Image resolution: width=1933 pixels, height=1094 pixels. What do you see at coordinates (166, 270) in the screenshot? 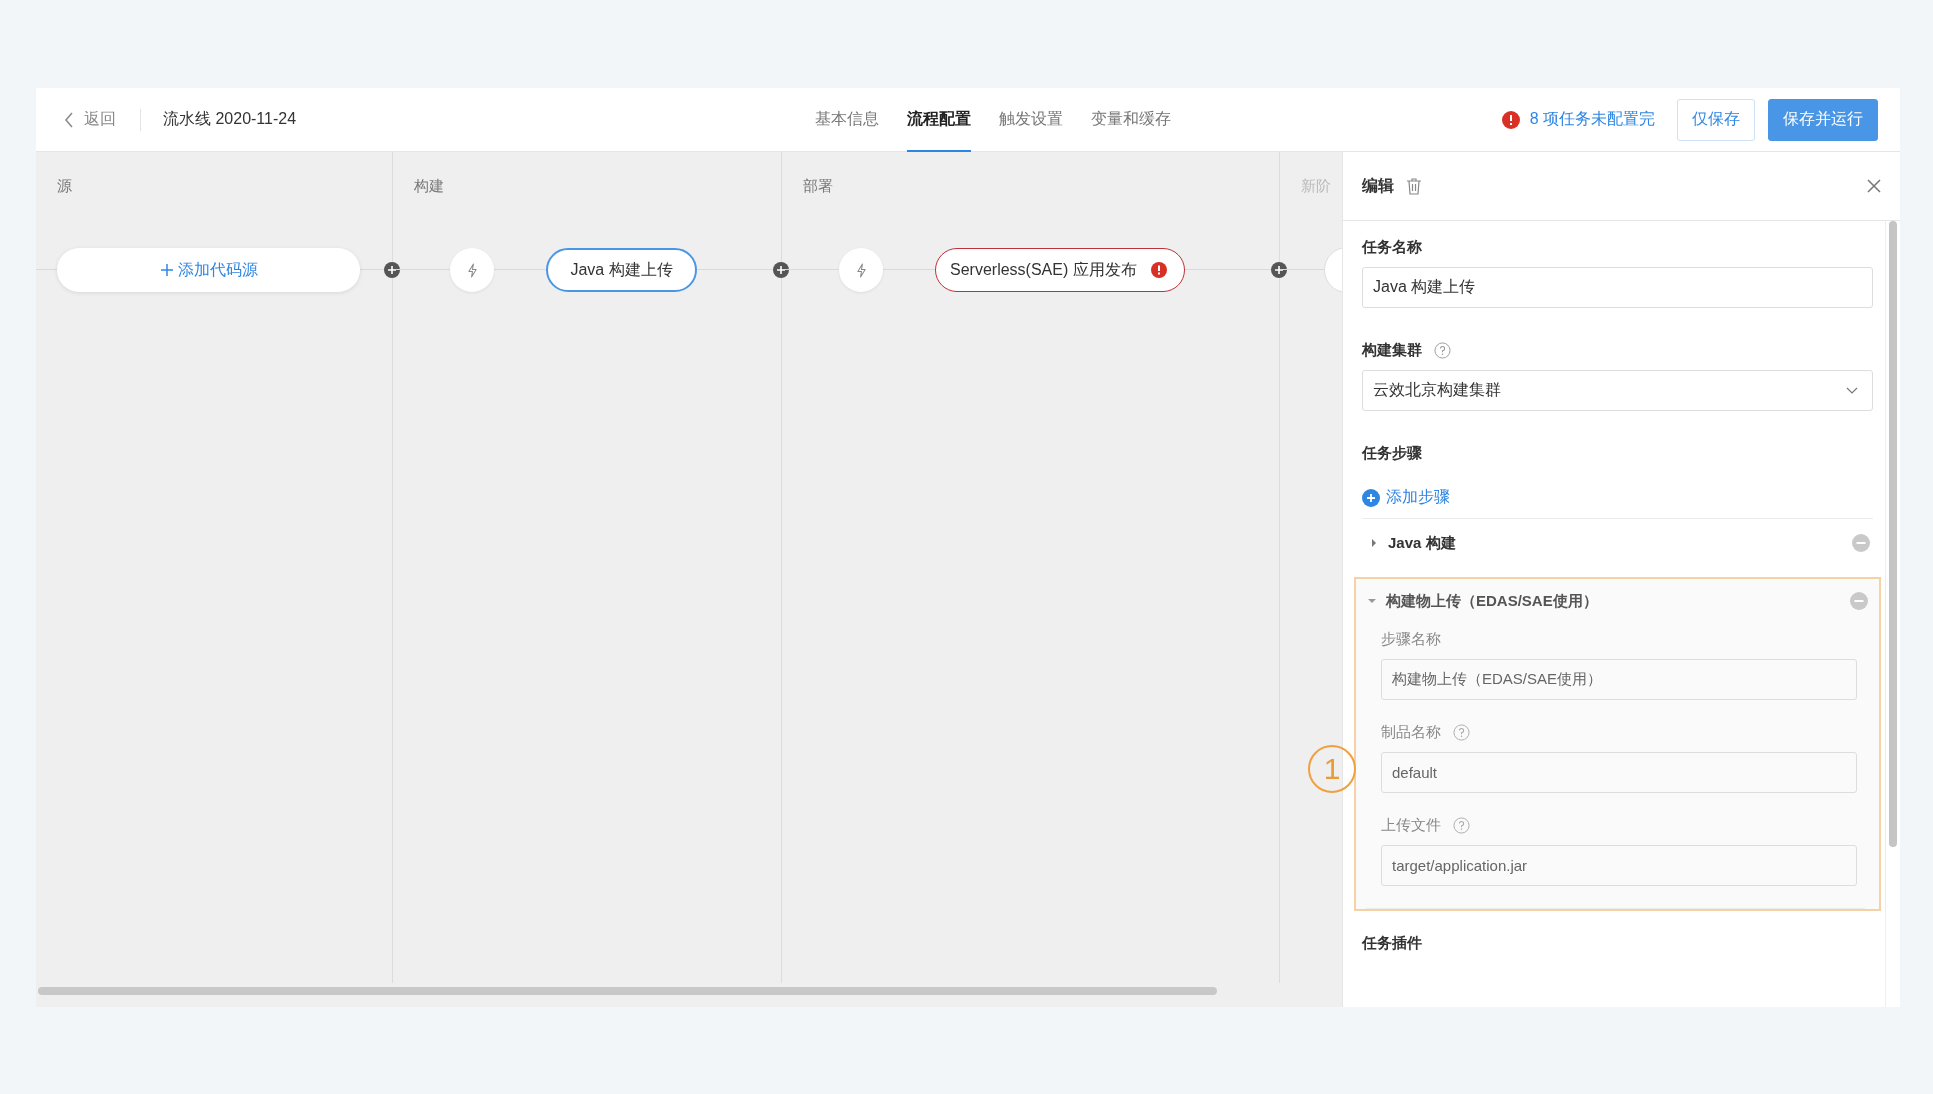
I see `plus-icon` at bounding box center [166, 270].